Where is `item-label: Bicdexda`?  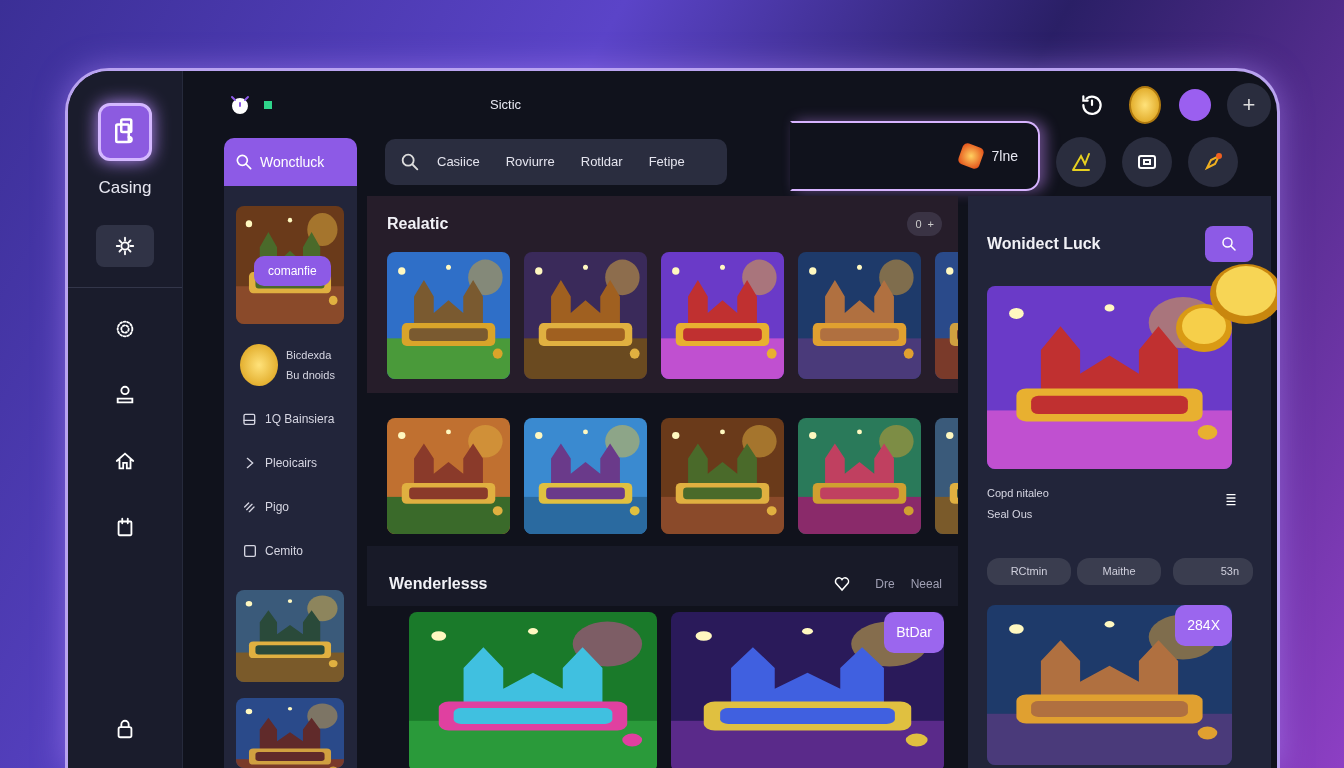
item-label: Bicdexda is located at coordinates (309, 355).